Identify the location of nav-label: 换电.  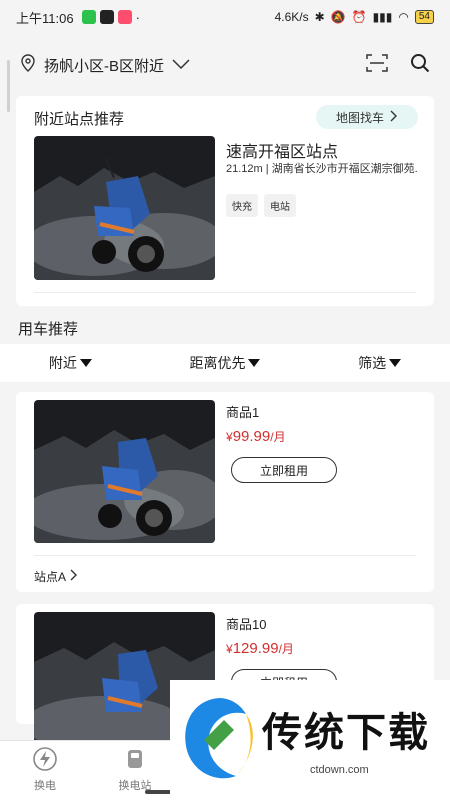
(45, 786).